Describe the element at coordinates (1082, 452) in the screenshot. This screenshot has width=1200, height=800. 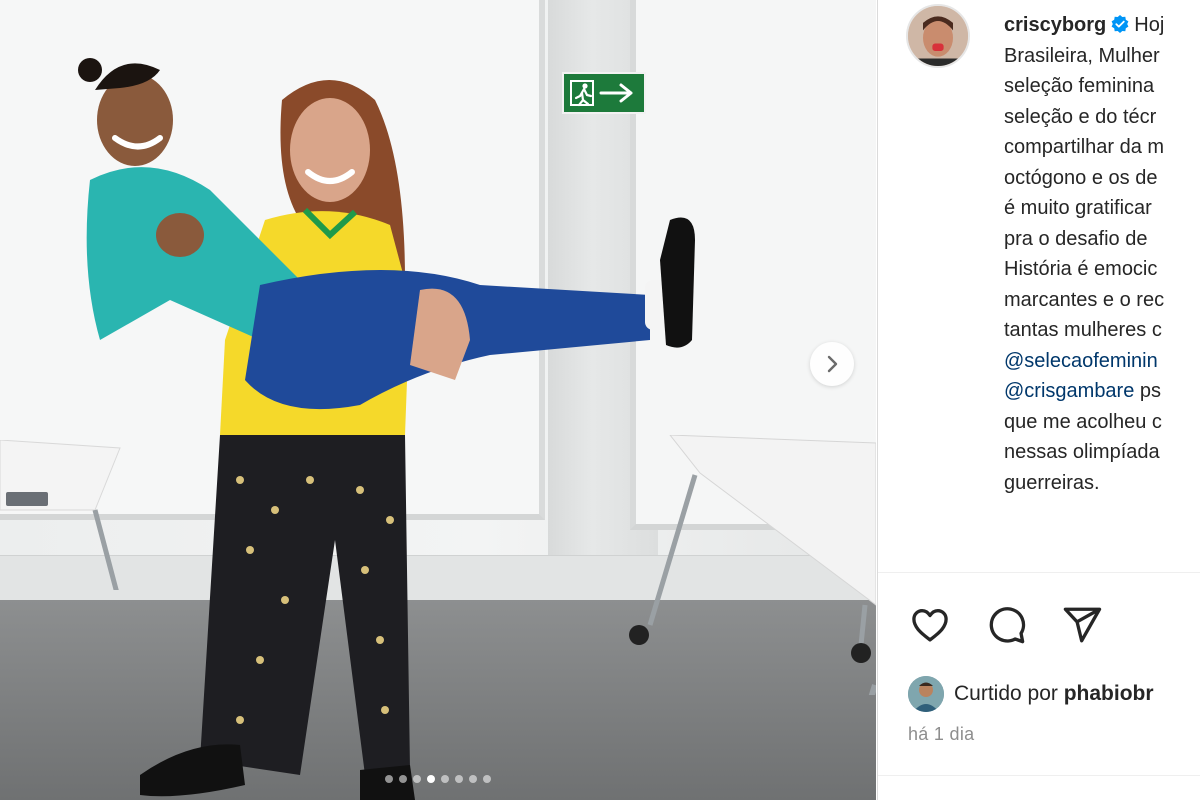
I see `caption-text: nessas olimpíada` at that location.